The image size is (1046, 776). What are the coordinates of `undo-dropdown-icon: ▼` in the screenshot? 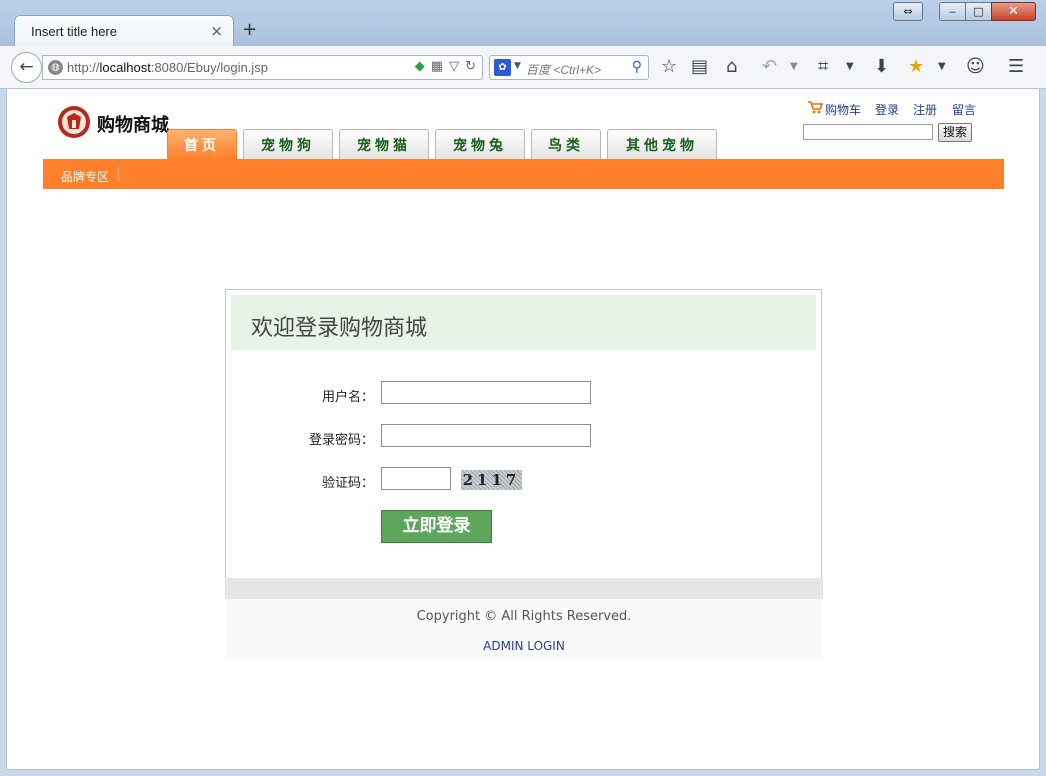 It's located at (794, 67).